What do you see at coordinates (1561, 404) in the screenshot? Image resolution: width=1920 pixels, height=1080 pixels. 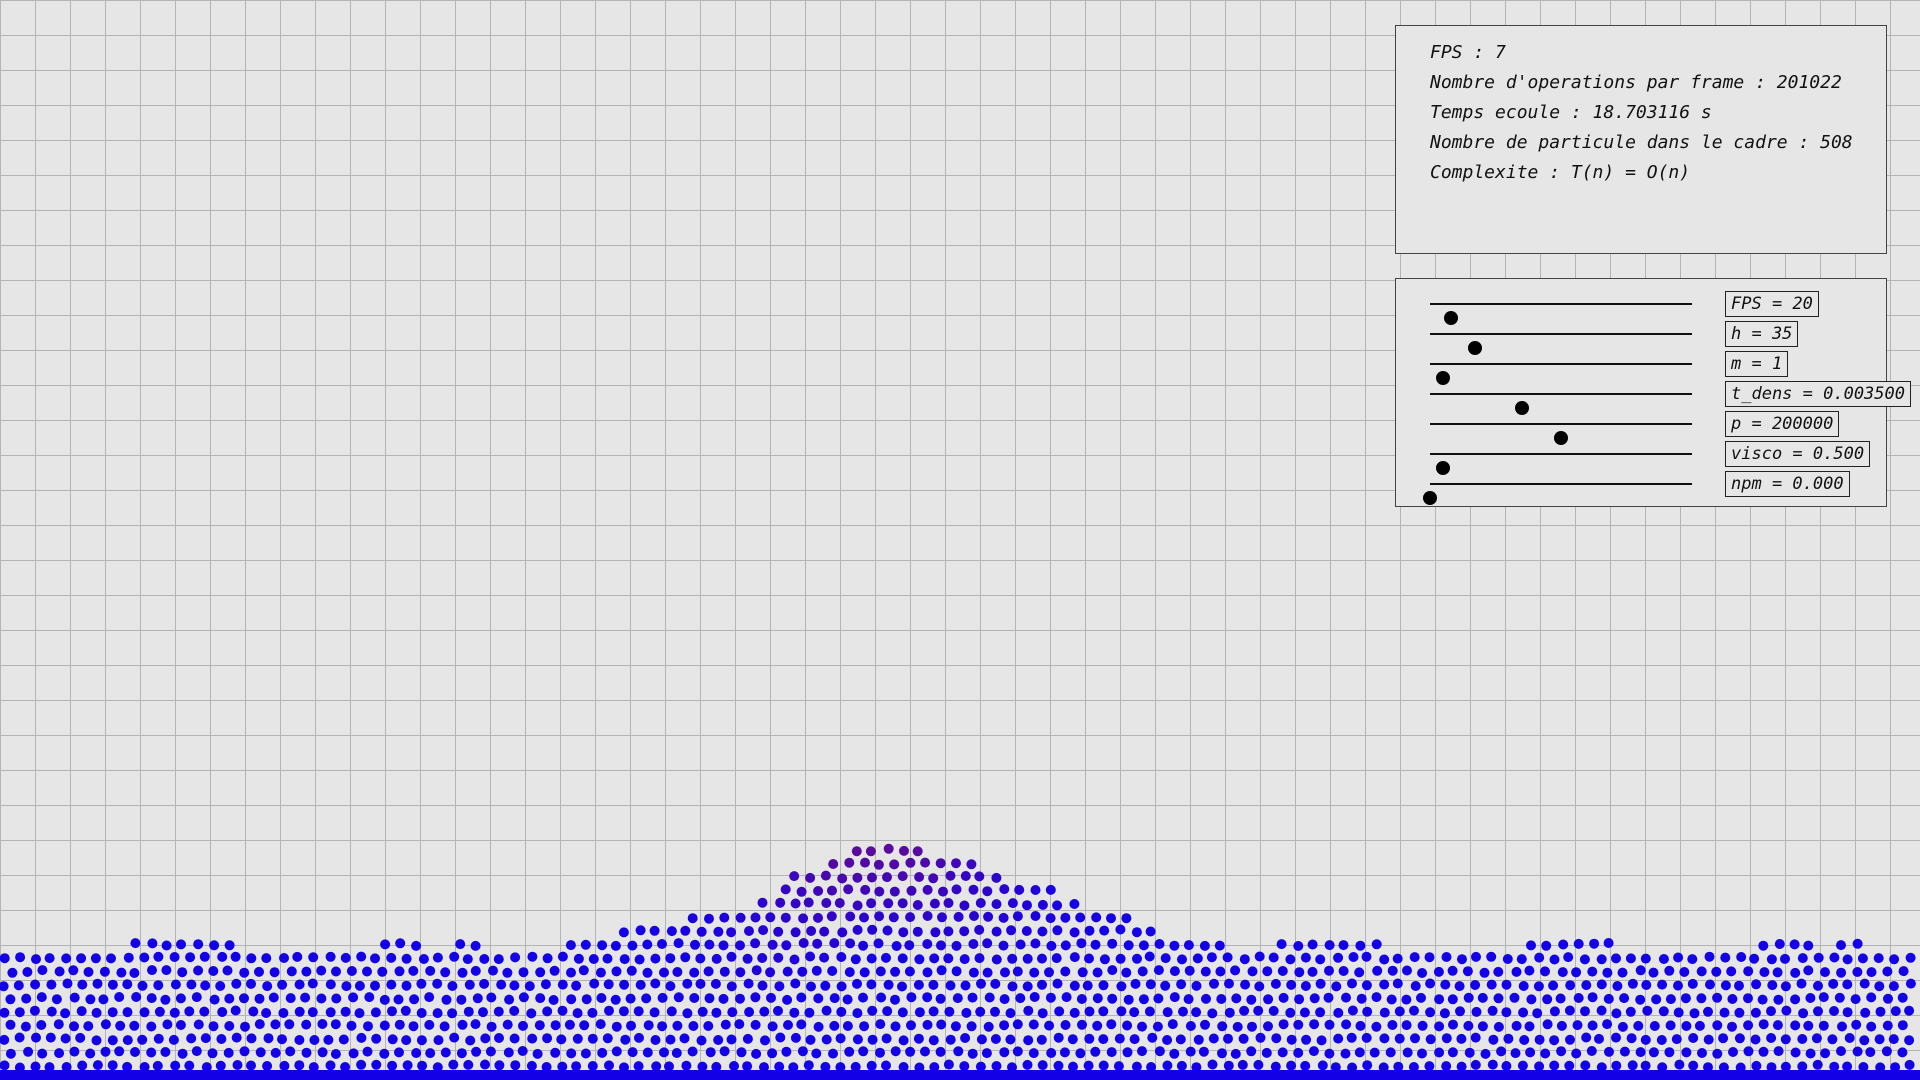 I see `t-dens-slider` at bounding box center [1561, 404].